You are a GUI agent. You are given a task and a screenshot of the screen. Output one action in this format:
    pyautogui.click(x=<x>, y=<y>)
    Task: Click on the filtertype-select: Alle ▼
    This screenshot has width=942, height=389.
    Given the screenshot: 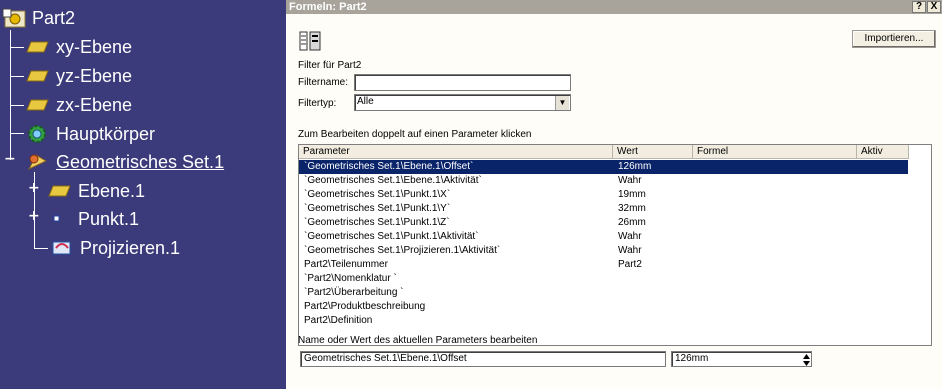 What is the action you would take?
    pyautogui.click(x=462, y=102)
    